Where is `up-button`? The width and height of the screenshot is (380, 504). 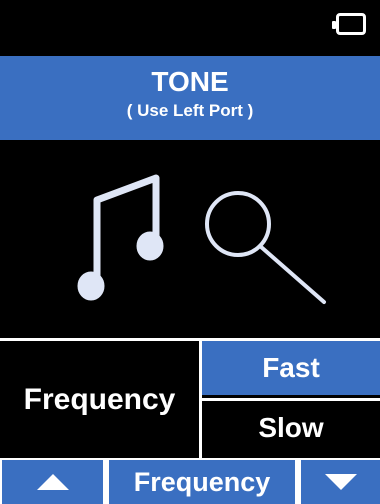
up-button is located at coordinates (52, 482).